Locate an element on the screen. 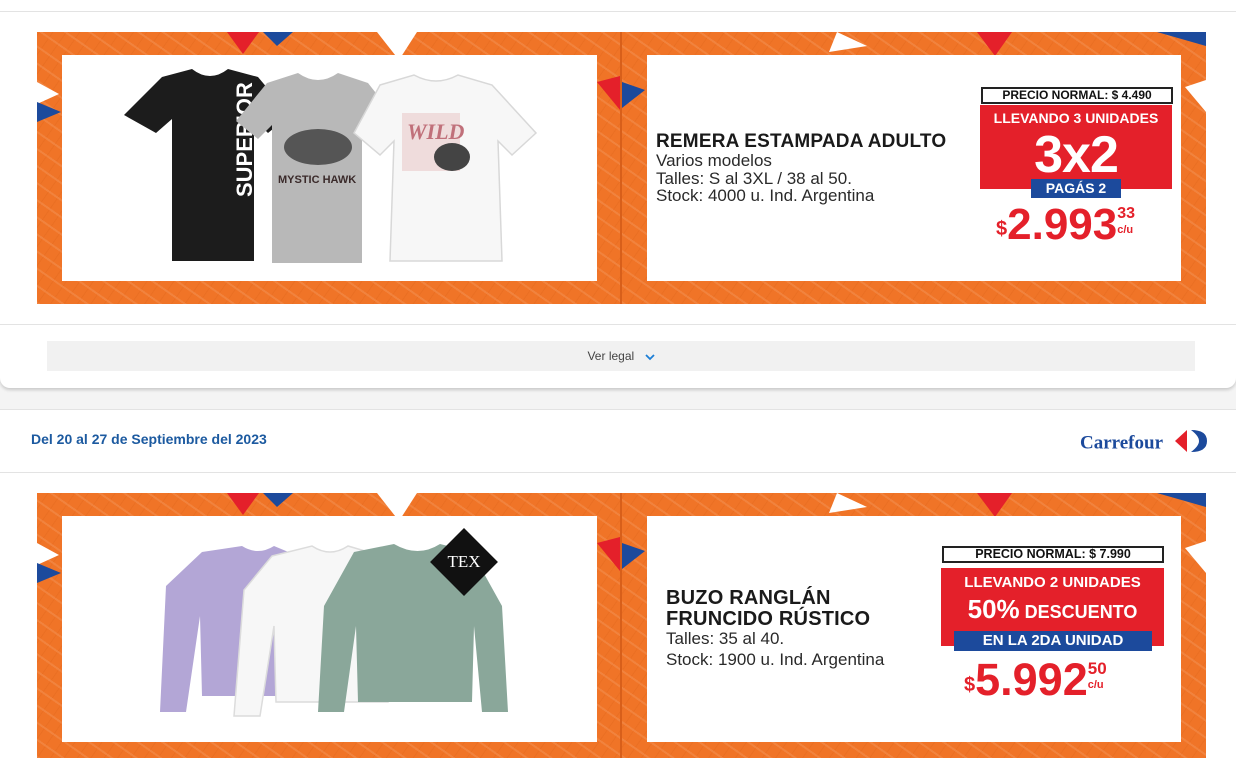 The width and height of the screenshot is (1236, 758). brand-name: Carrefour is located at coordinates (1121, 443).